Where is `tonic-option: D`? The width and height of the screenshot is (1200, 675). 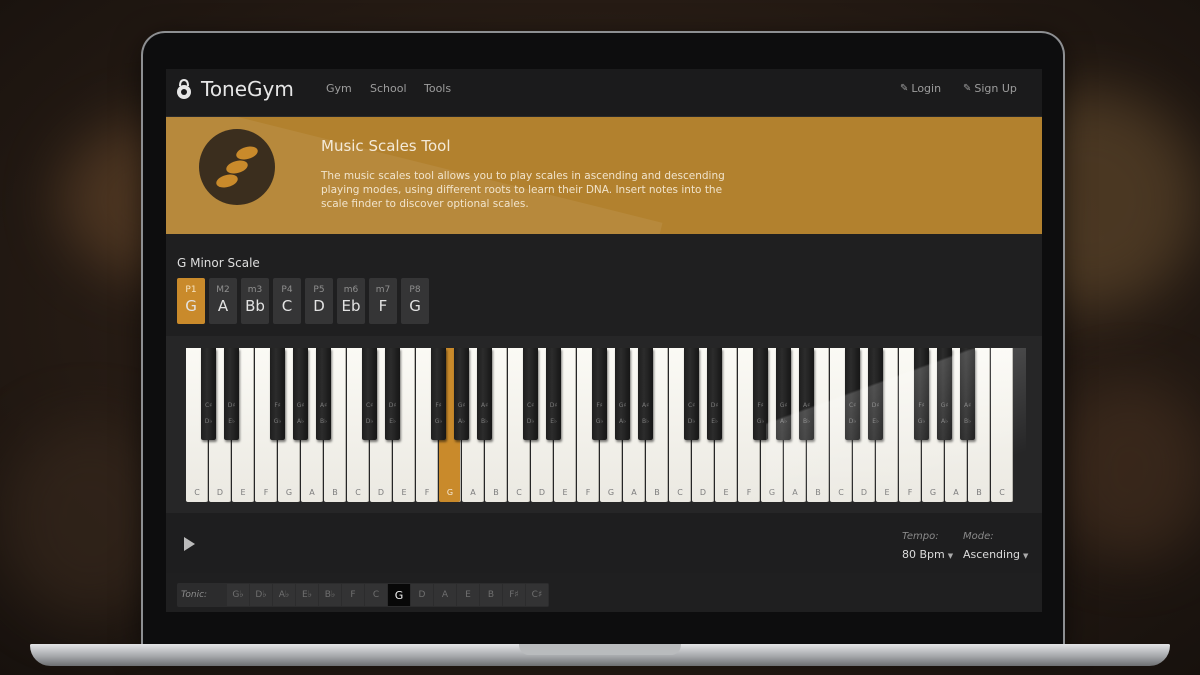
tonic-option: D is located at coordinates (422, 595).